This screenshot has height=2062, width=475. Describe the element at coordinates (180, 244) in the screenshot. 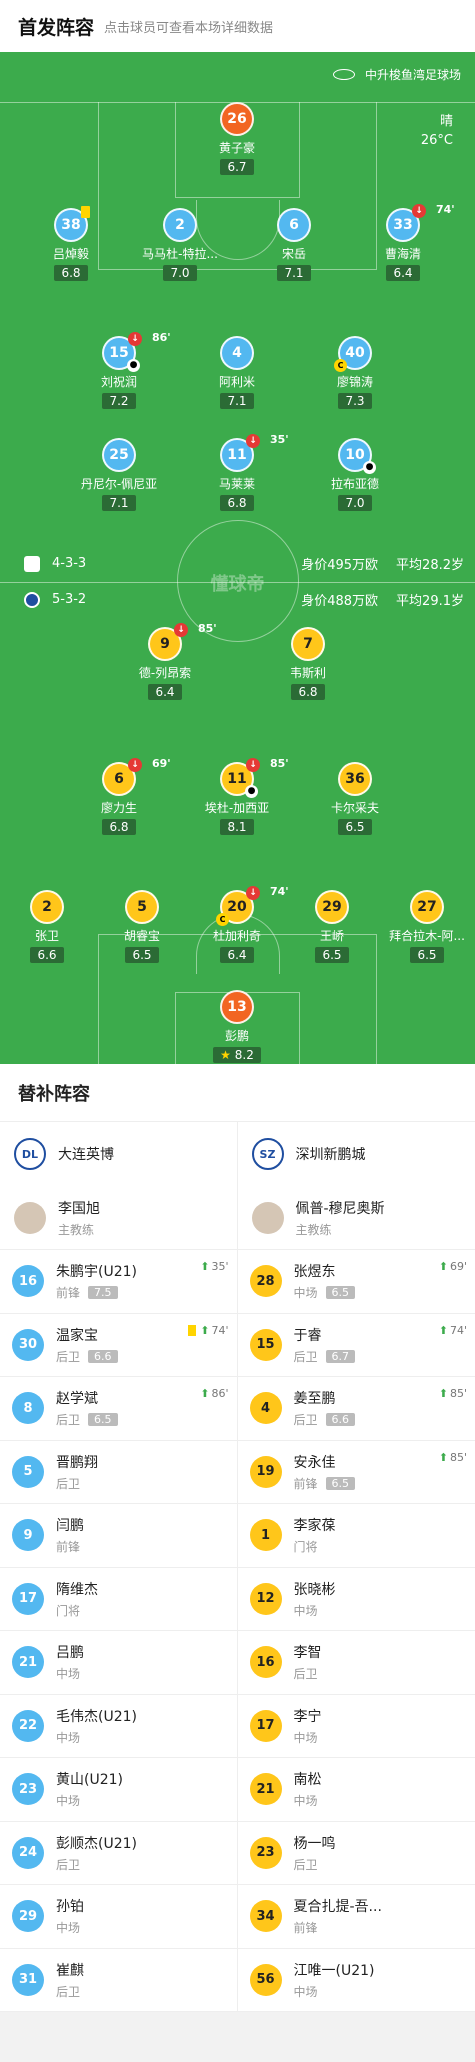

I see `home-player: 2 马马杜-特拉... 7.0` at that location.